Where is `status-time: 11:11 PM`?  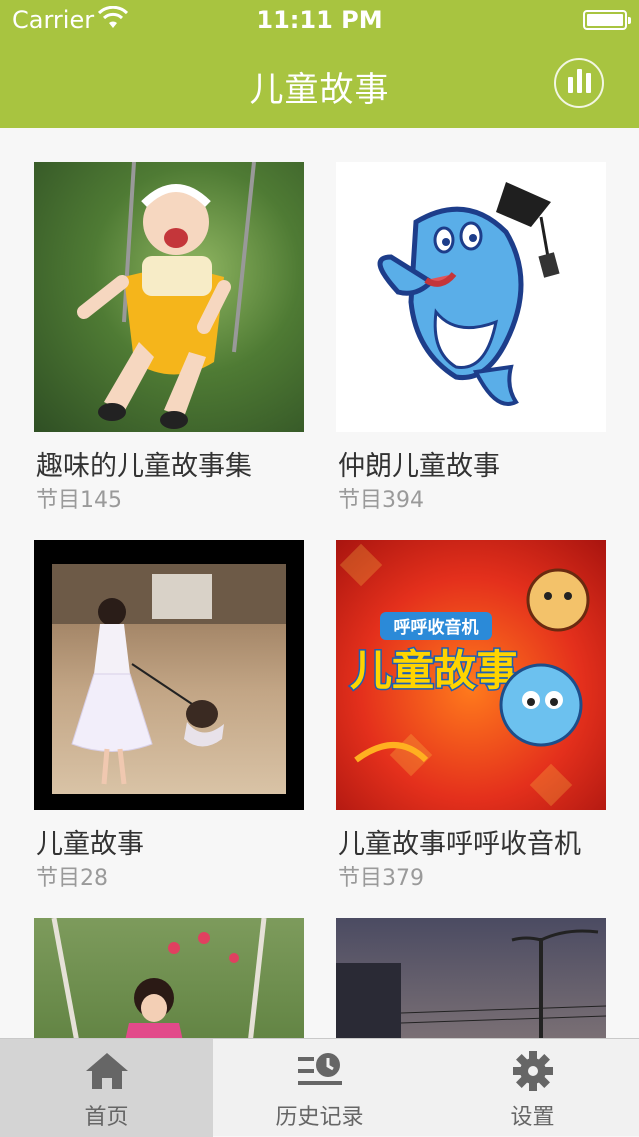
status-time: 11:11 PM is located at coordinates (319, 20).